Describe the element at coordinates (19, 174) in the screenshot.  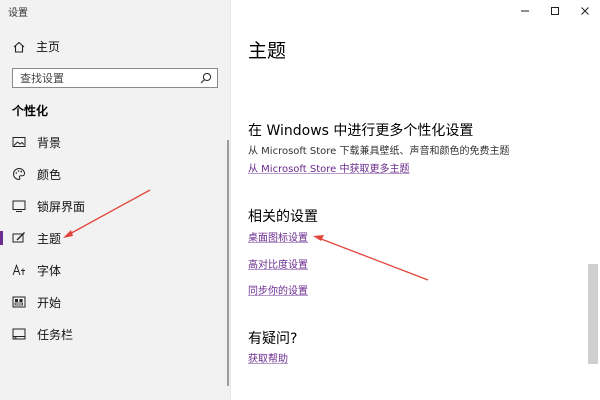
I see `palette-icon` at that location.